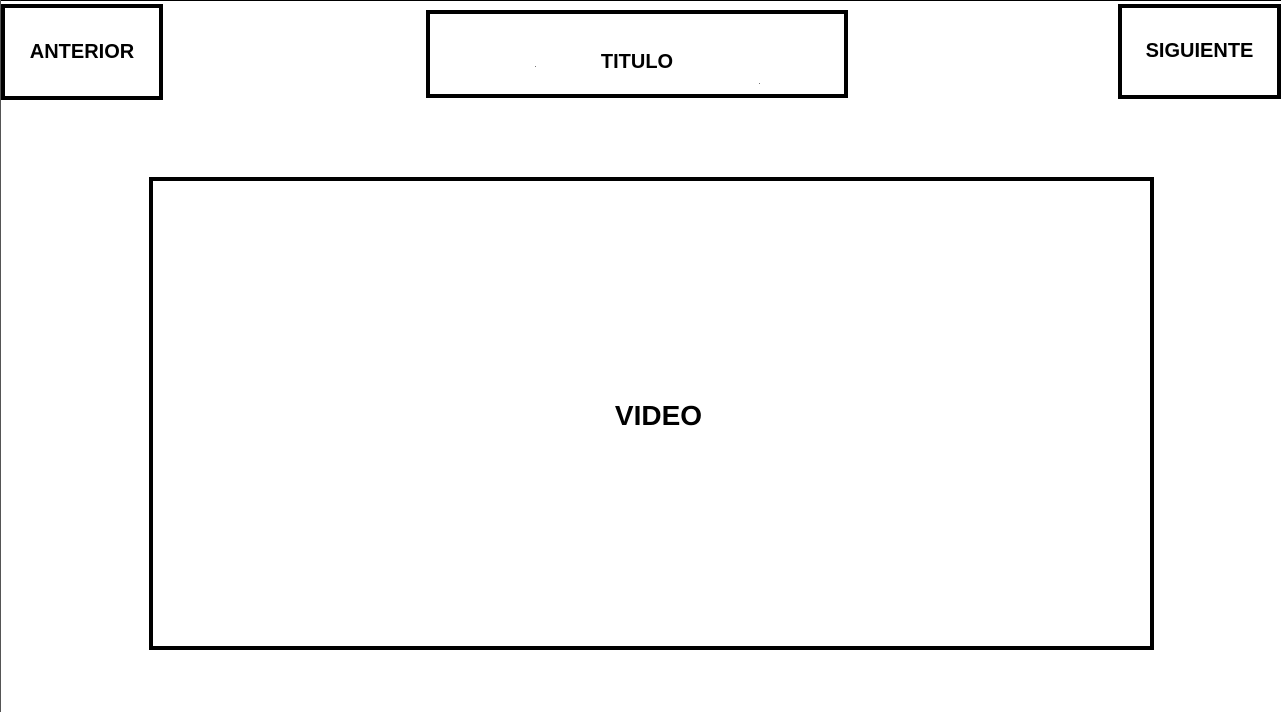  I want to click on next-button: SIGUIENTE, so click(1199, 51).